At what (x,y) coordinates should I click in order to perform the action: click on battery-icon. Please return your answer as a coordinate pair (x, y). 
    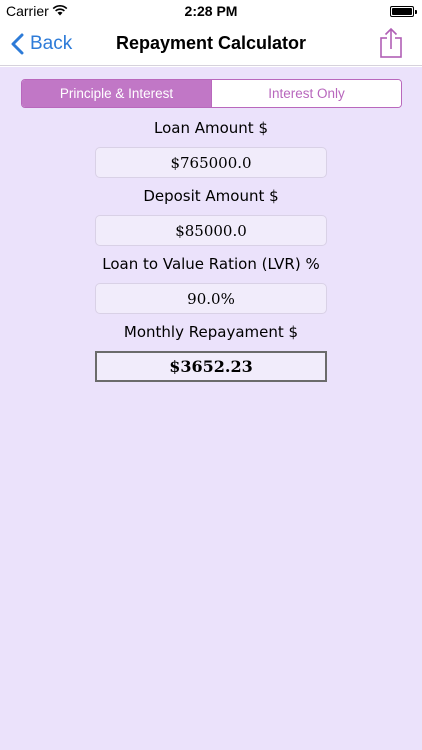
    Looking at the image, I should click on (403, 11).